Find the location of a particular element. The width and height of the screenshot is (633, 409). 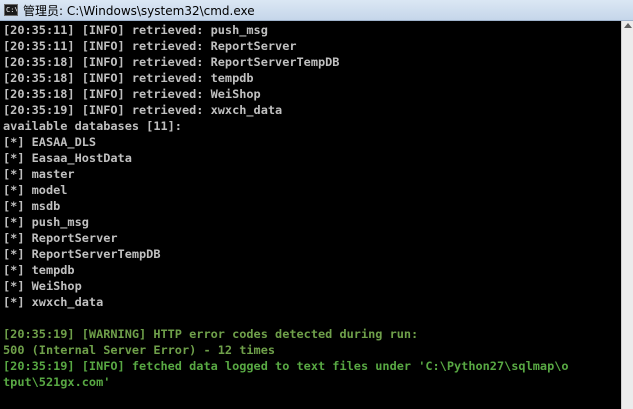

database-list-item: [*] push_msg is located at coordinates (46, 222).